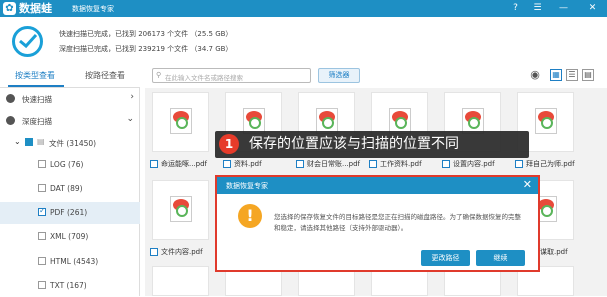 The width and height of the screenshot is (607, 297). I want to click on file-name: 资料.pdf, so click(248, 164).